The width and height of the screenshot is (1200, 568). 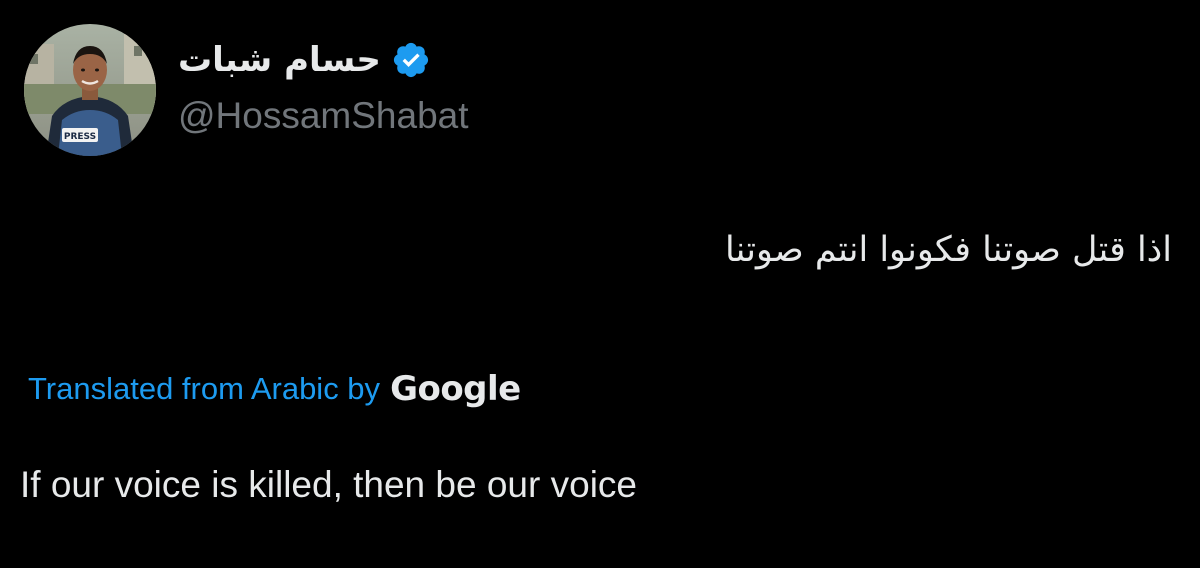 What do you see at coordinates (80, 137) in the screenshot?
I see `press-badge: PRESS` at bounding box center [80, 137].